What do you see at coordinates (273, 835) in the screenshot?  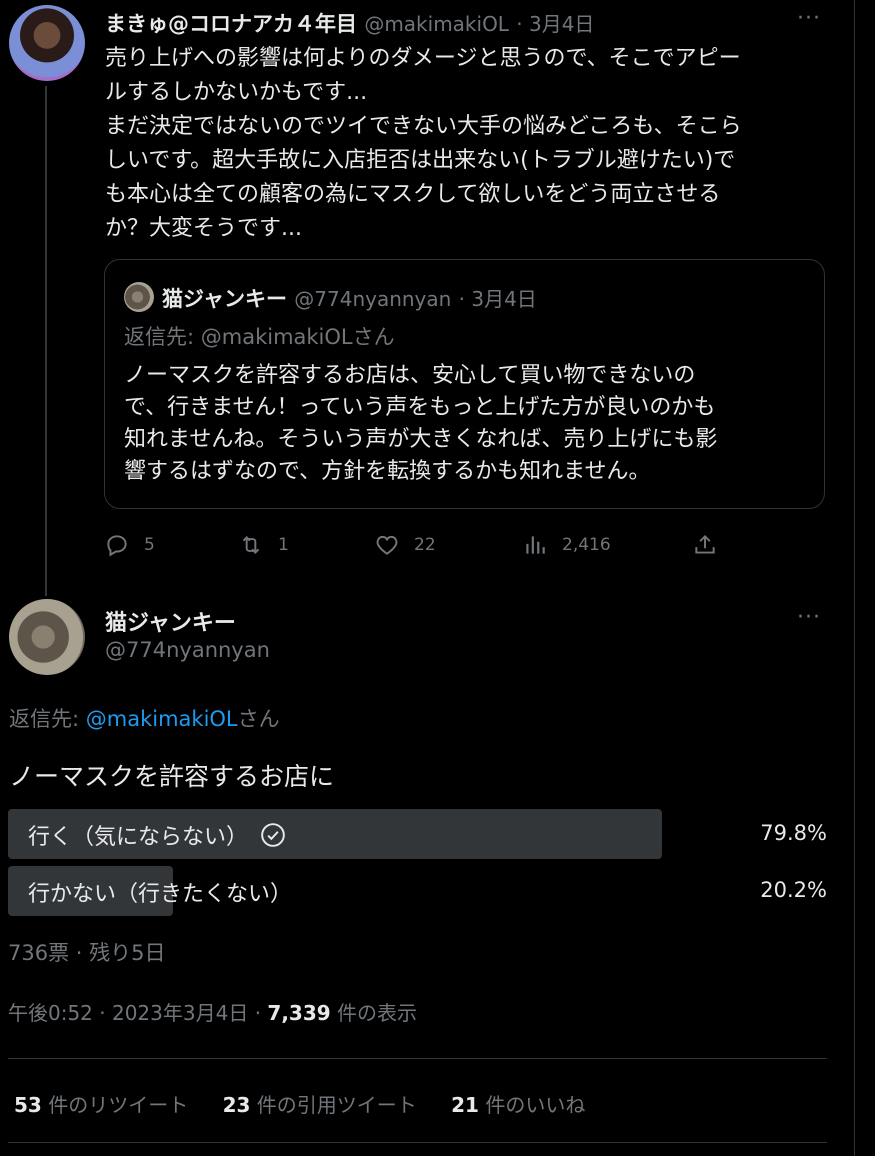 I see `check-circle-icon` at bounding box center [273, 835].